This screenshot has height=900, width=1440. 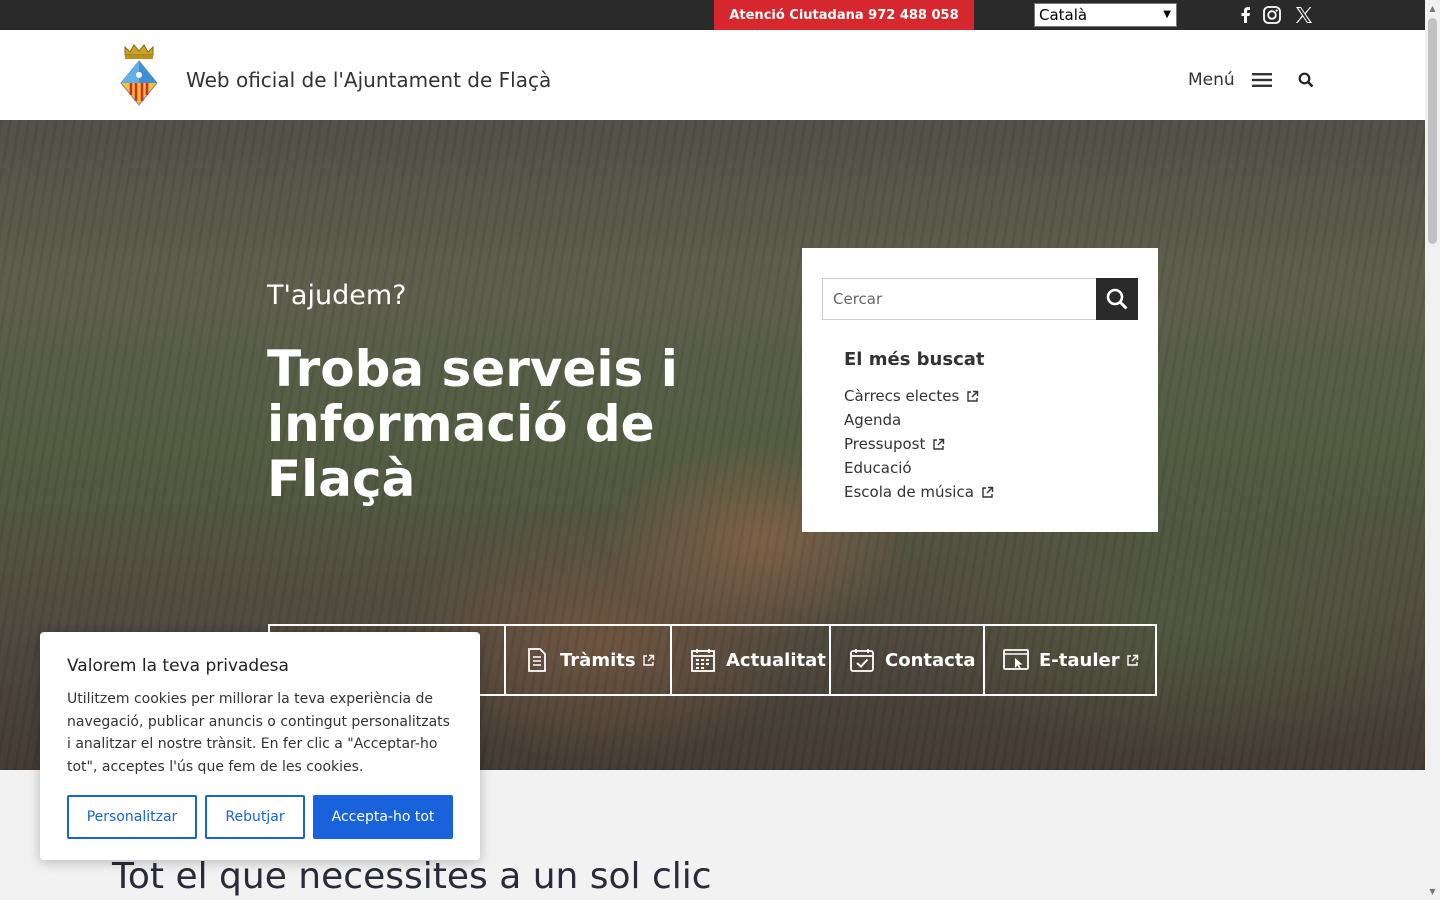 I want to click on link-label: Pressupost, so click(x=884, y=444).